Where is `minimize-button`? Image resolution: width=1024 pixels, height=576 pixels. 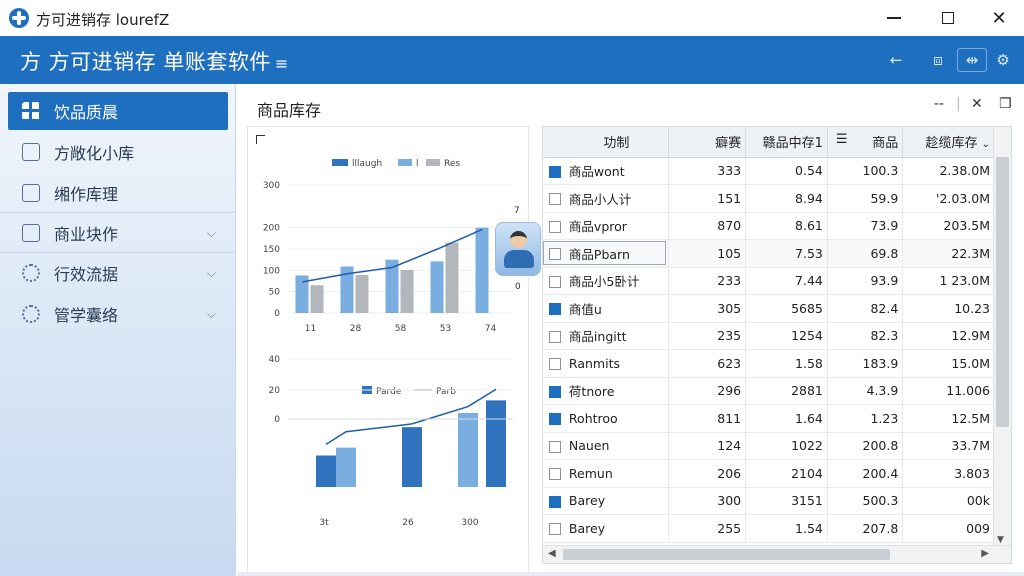 minimize-button is located at coordinates (894, 18).